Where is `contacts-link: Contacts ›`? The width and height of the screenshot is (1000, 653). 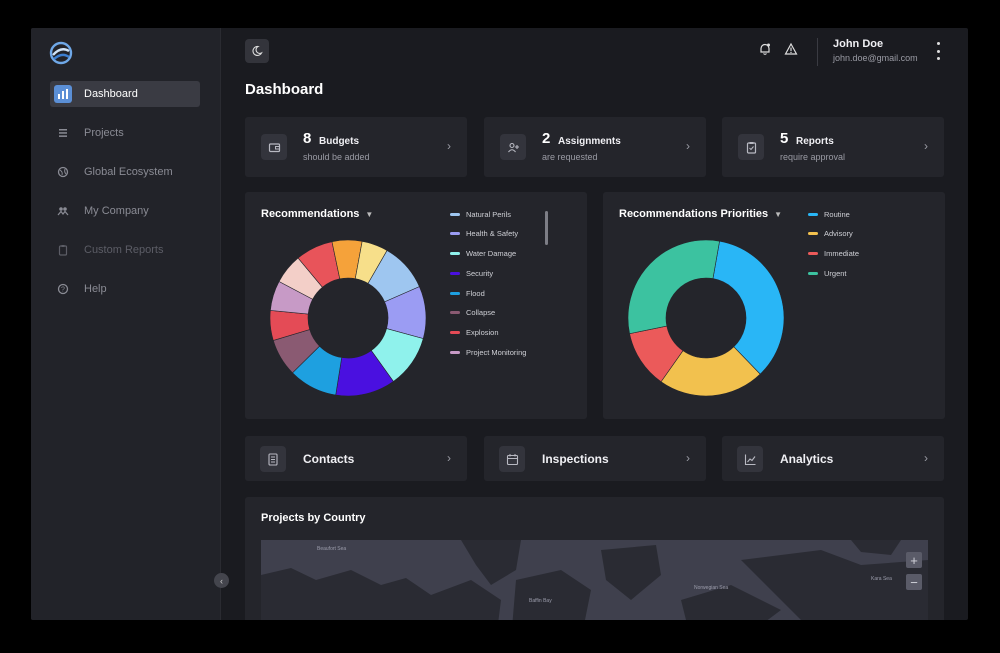 contacts-link: Contacts › is located at coordinates (356, 458).